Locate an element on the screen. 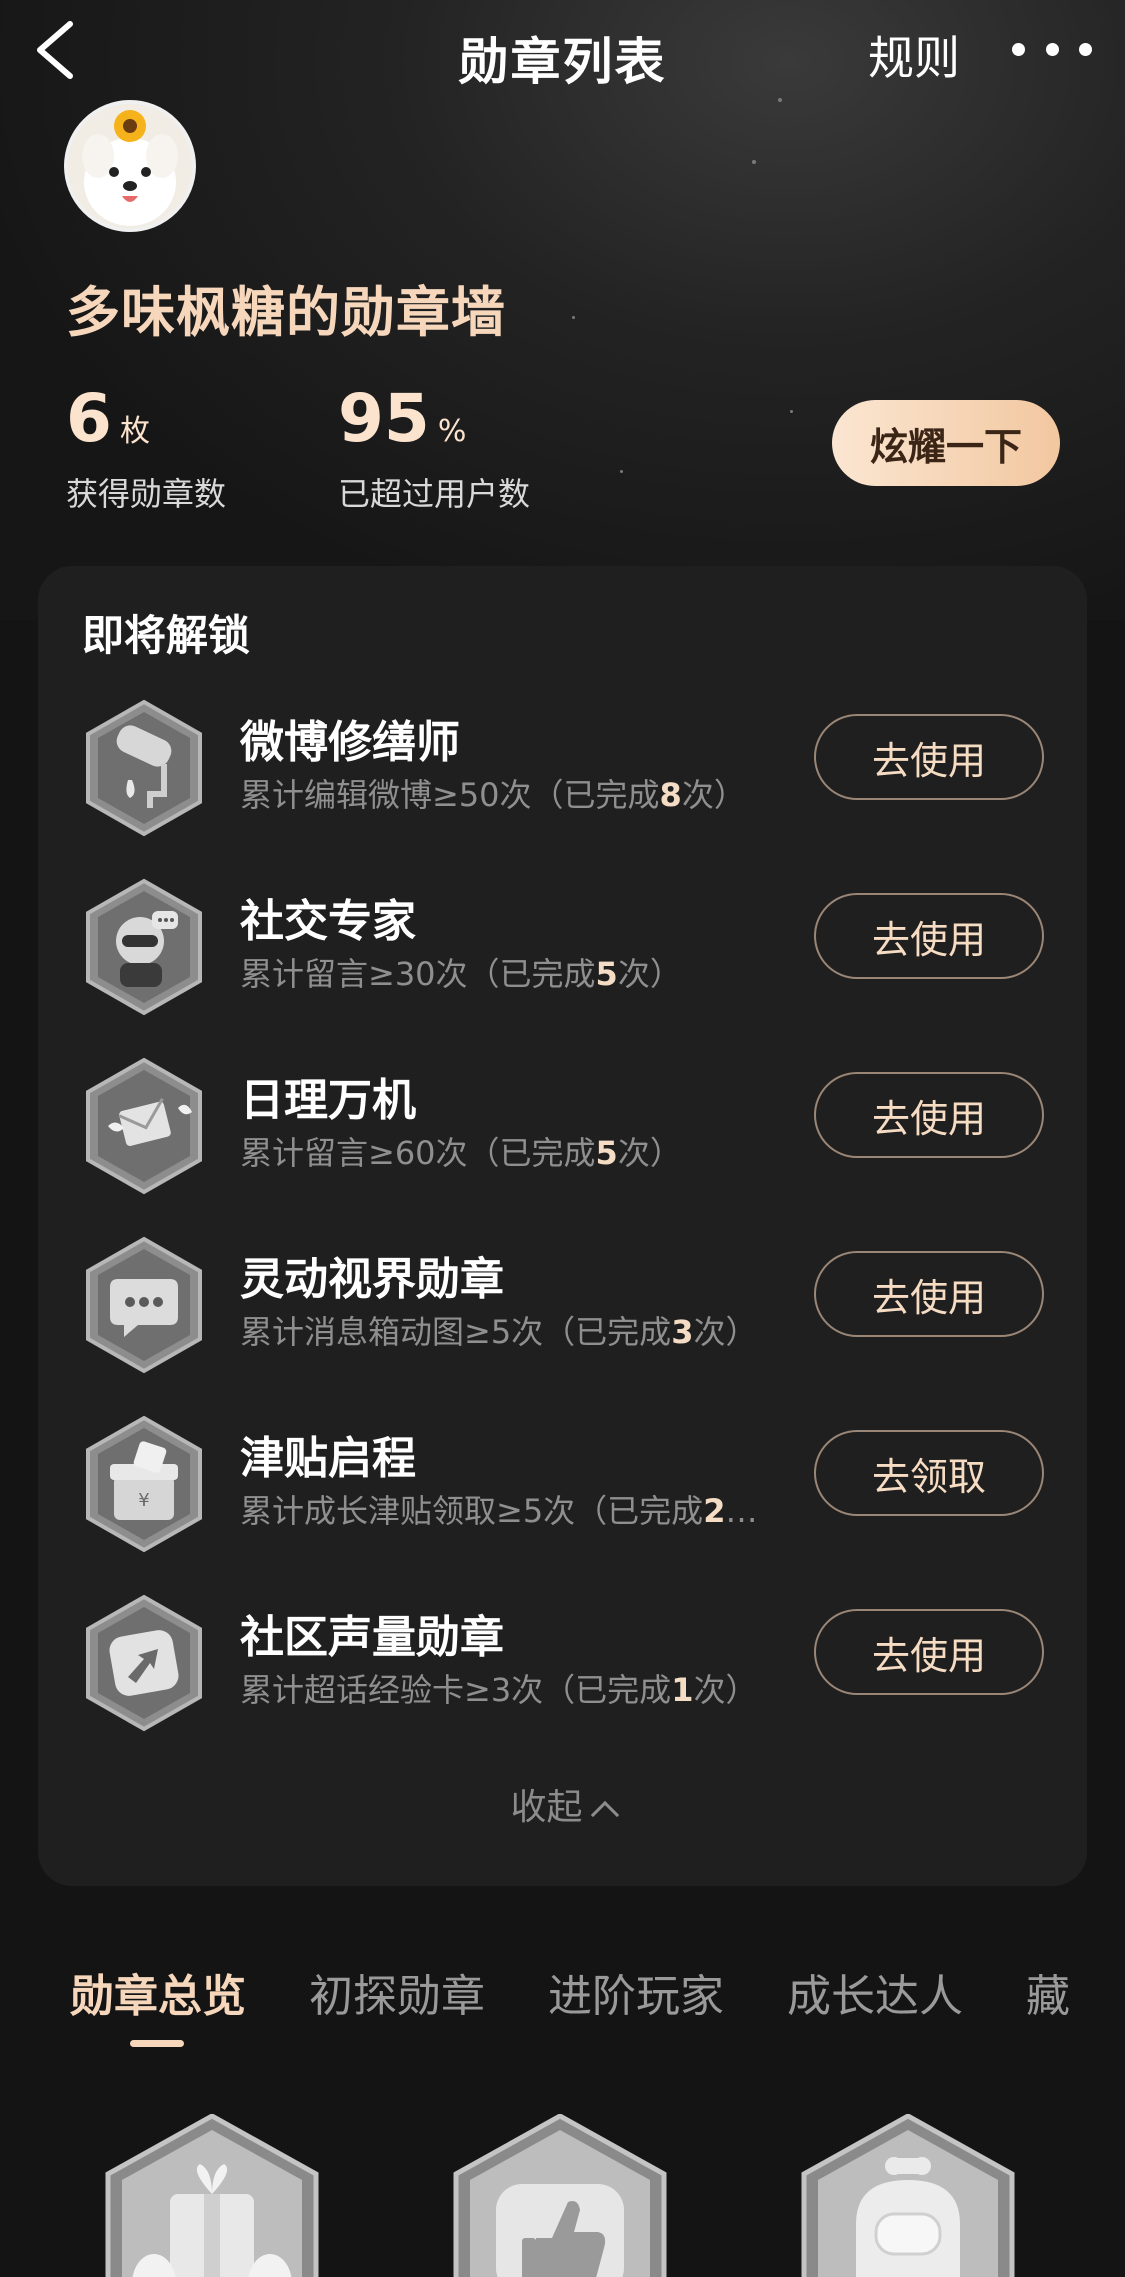 This screenshot has height=2277, width=1125. badge-row: 社区声量勋章 累计超话经验卡≥3次（已完成1次） 去使用 is located at coordinates (562, 1656).